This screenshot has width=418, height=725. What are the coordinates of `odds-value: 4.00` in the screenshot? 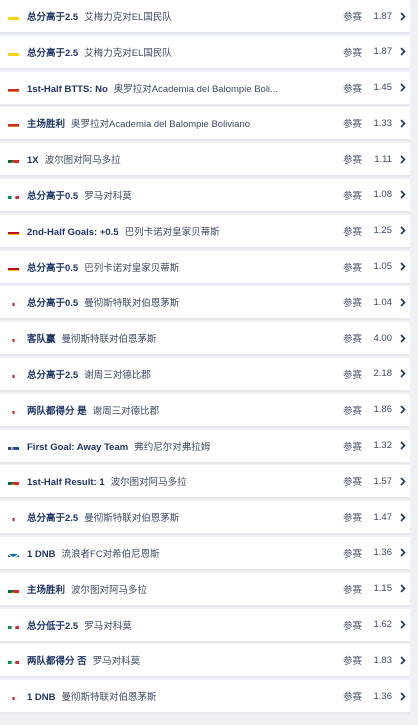 It's located at (383, 338).